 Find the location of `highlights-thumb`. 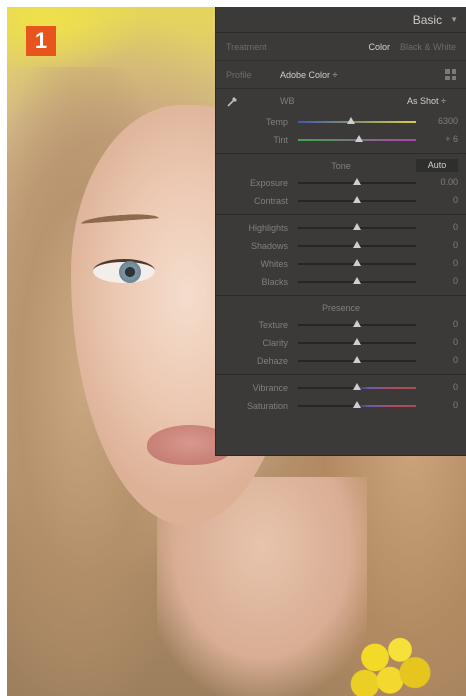

highlights-thumb is located at coordinates (357, 226).